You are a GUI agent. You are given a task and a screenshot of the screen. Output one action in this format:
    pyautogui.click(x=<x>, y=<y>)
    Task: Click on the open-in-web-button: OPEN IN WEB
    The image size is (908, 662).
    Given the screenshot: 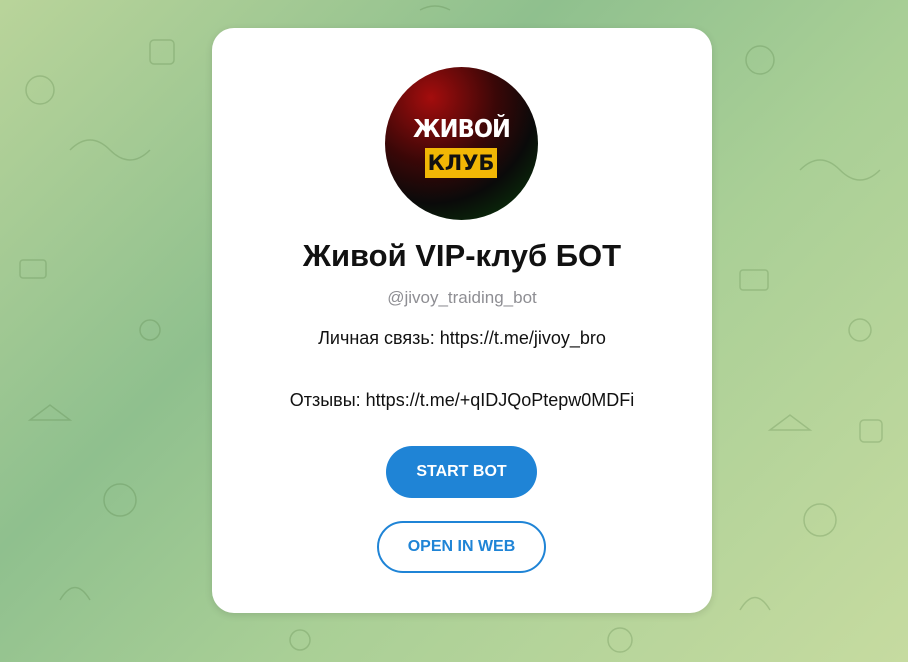 What is the action you would take?
    pyautogui.click(x=461, y=547)
    